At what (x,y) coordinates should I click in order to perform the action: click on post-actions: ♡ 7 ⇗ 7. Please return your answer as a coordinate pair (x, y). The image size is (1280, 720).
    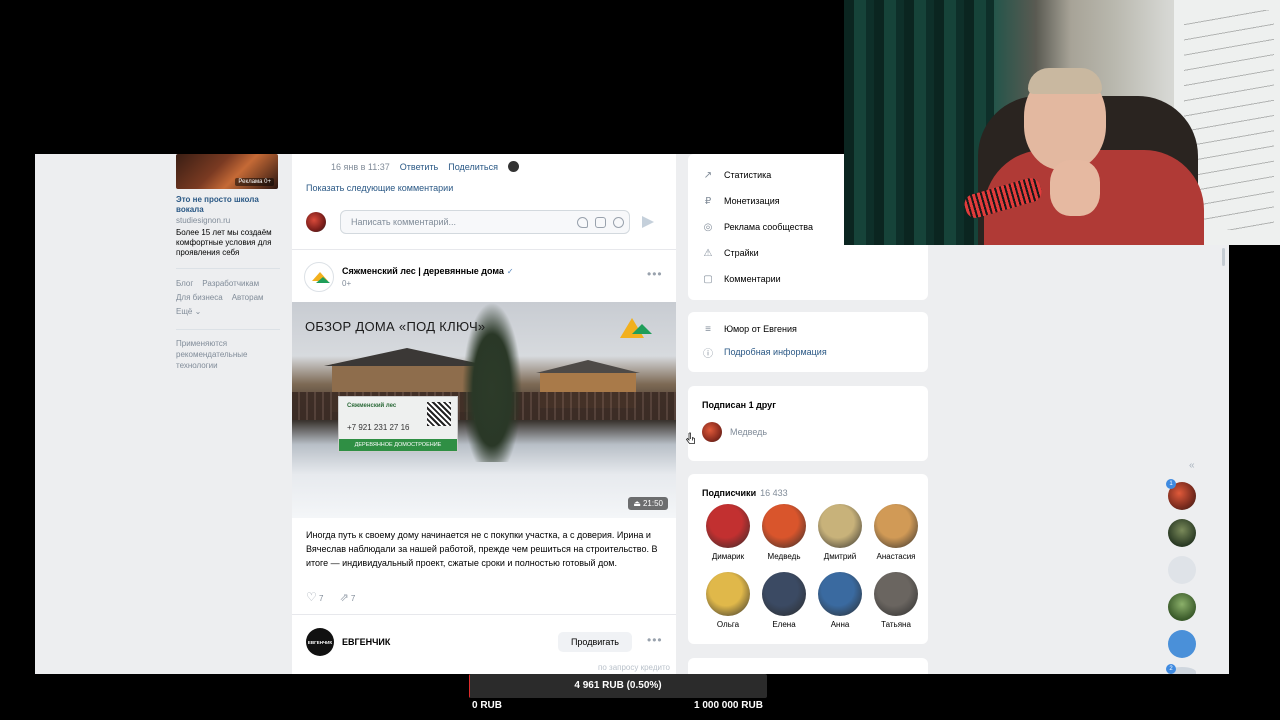
    Looking at the image, I should click on (330, 597).